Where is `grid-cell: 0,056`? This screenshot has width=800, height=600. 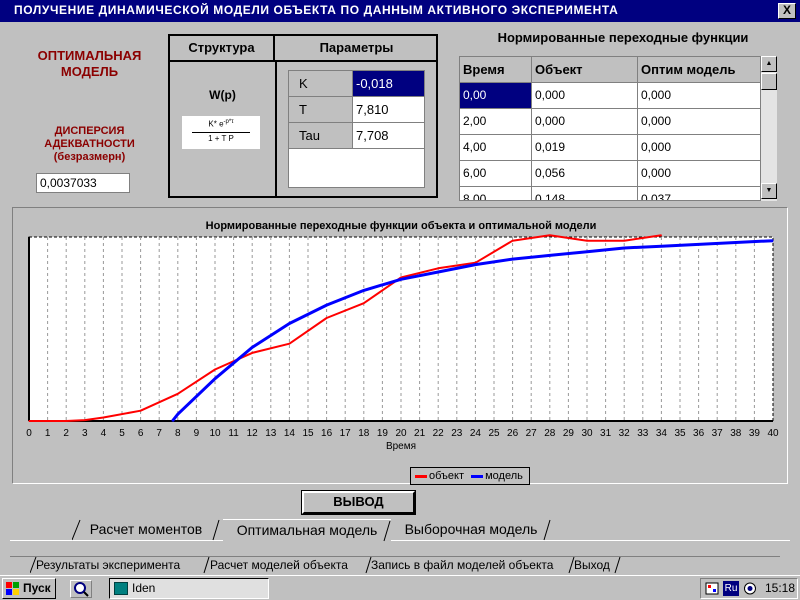
grid-cell: 0,056 is located at coordinates (585, 174).